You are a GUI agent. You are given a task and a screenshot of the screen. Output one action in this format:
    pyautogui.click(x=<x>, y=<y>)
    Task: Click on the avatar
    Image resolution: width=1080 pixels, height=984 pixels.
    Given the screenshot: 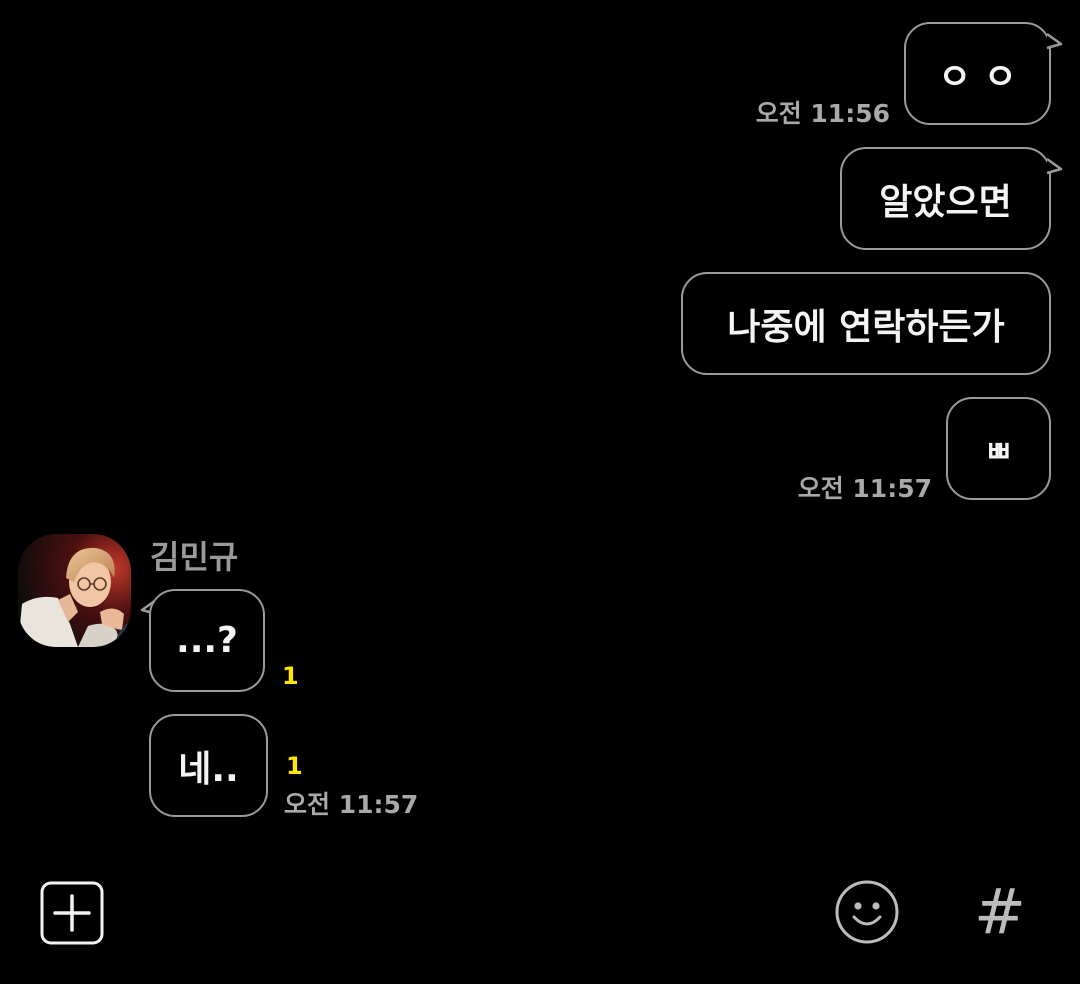 What is the action you would take?
    pyautogui.click(x=74, y=590)
    